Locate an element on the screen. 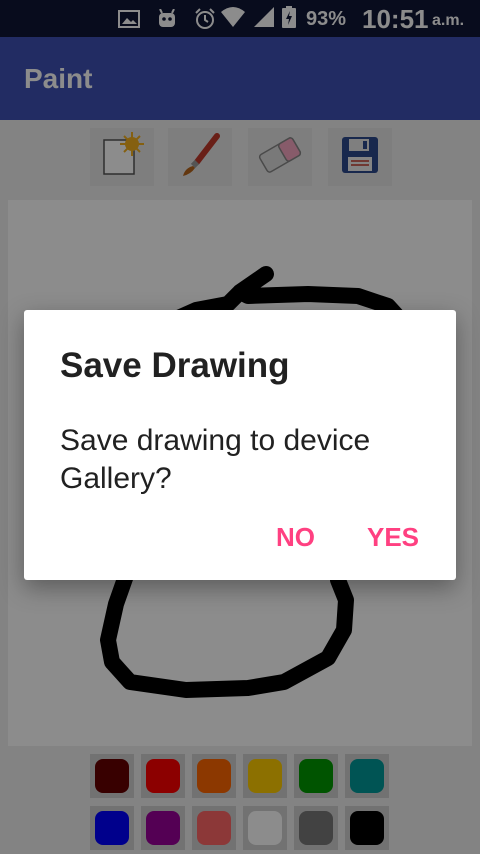 The image size is (480, 854). yes-button: YES is located at coordinates (393, 537).